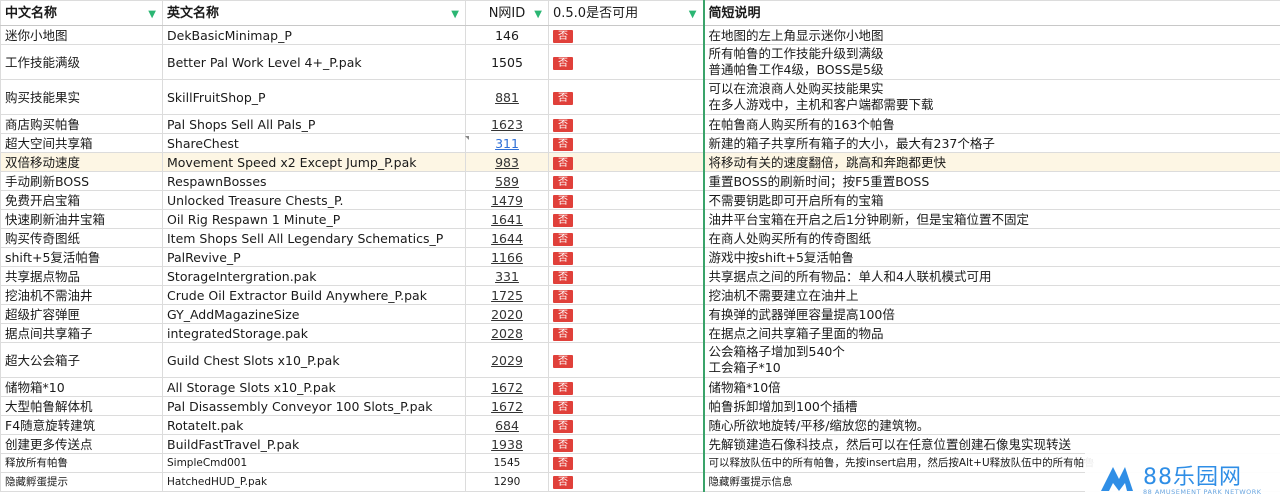 Image resolution: width=1280 pixels, height=503 pixels. I want to click on cell-cn-name: 超大空间共享箱, so click(81, 143).